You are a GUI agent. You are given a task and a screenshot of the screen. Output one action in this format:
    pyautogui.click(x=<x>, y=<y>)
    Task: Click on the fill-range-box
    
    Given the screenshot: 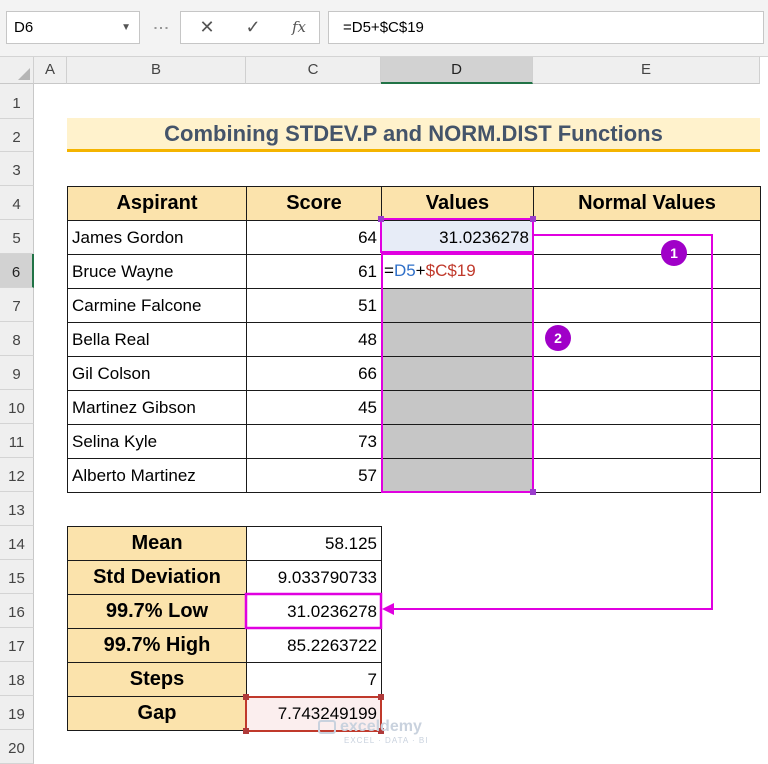 What is the action you would take?
    pyautogui.click(x=457, y=373)
    